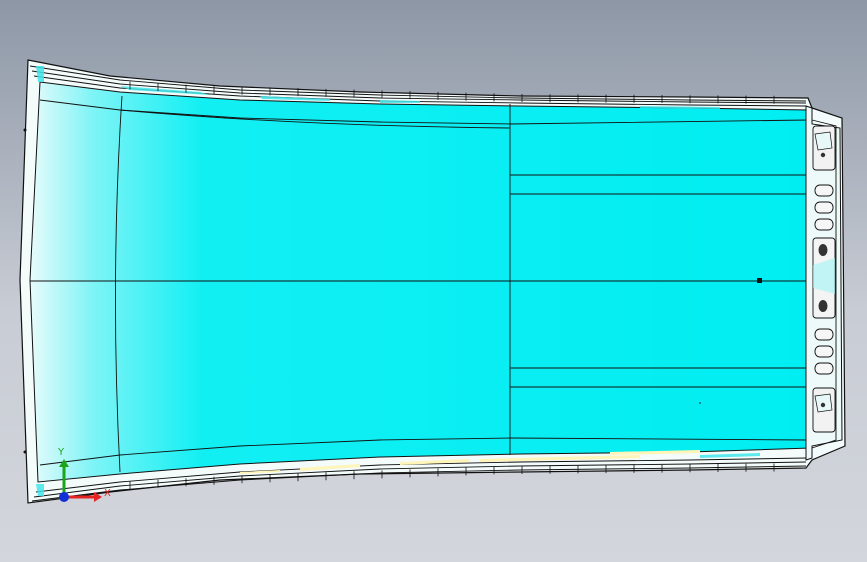  What do you see at coordinates (759, 280) in the screenshot?
I see `centerline-marker` at bounding box center [759, 280].